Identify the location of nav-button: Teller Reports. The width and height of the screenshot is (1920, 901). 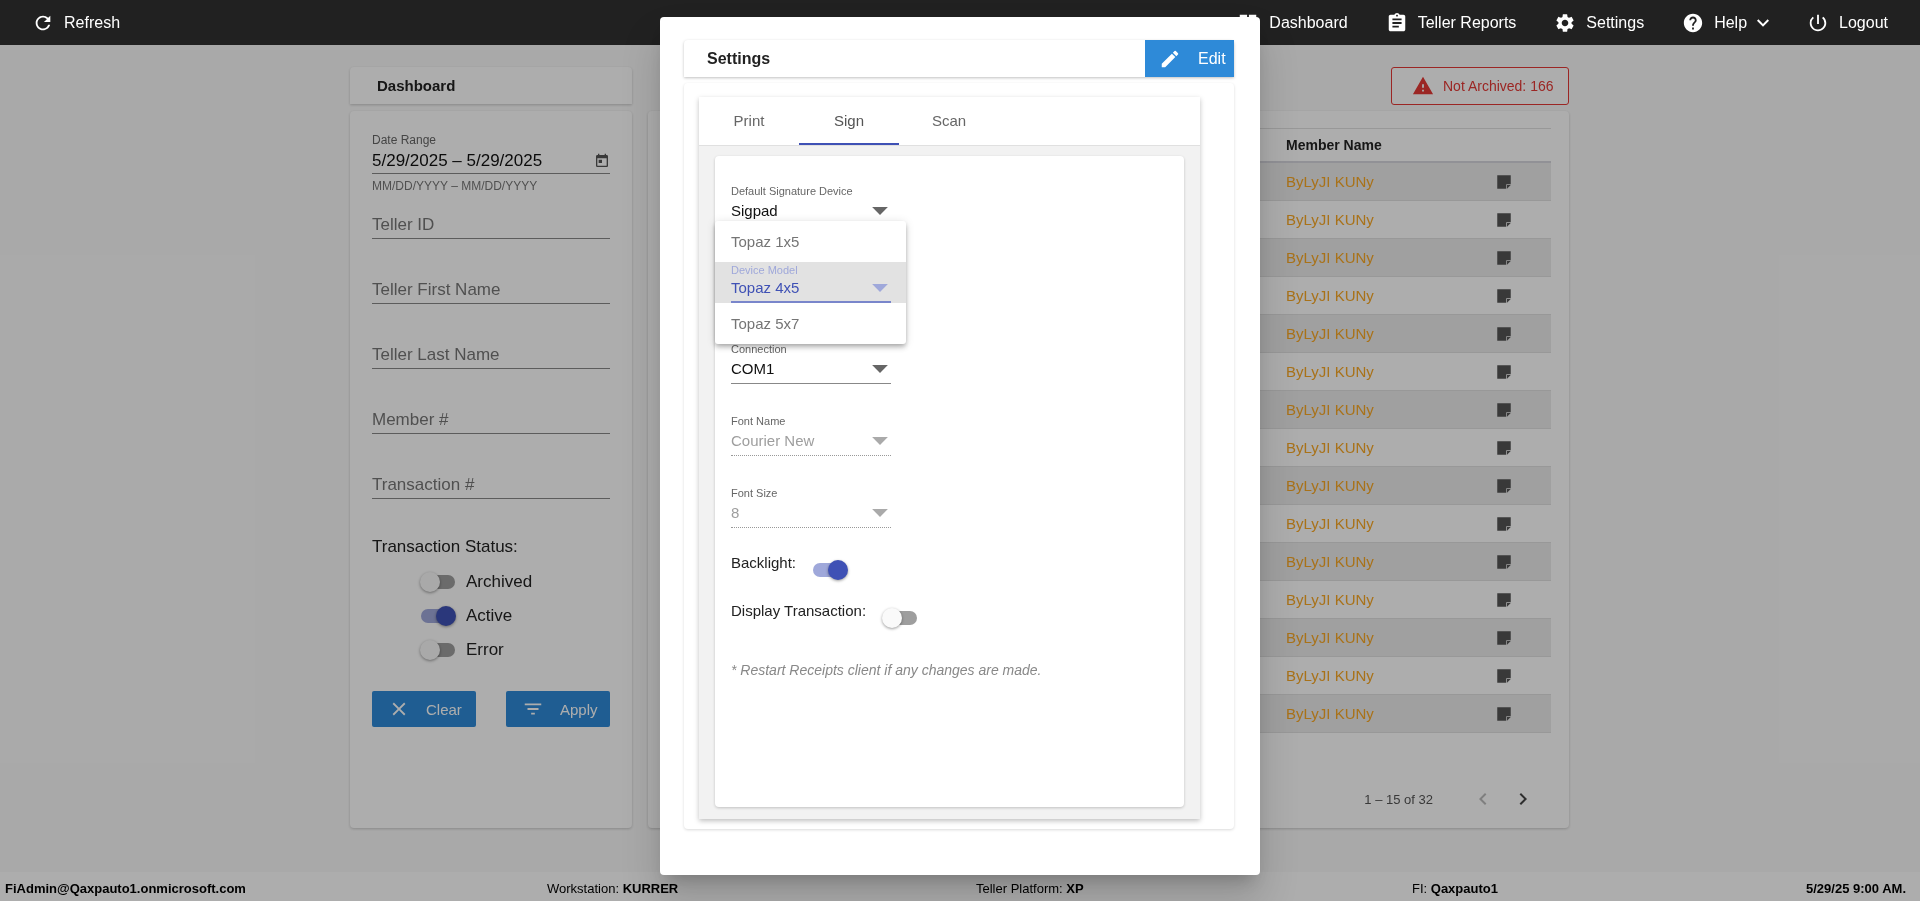
(1451, 22).